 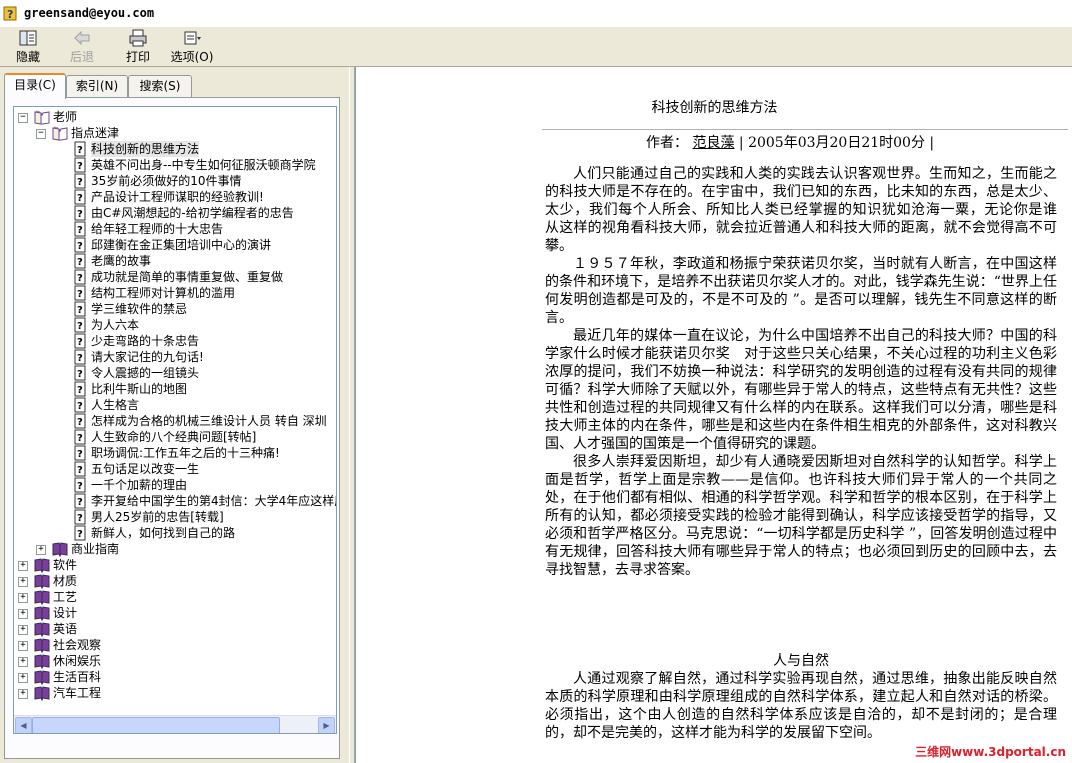 I want to click on back-button: 后退, so click(x=82, y=46).